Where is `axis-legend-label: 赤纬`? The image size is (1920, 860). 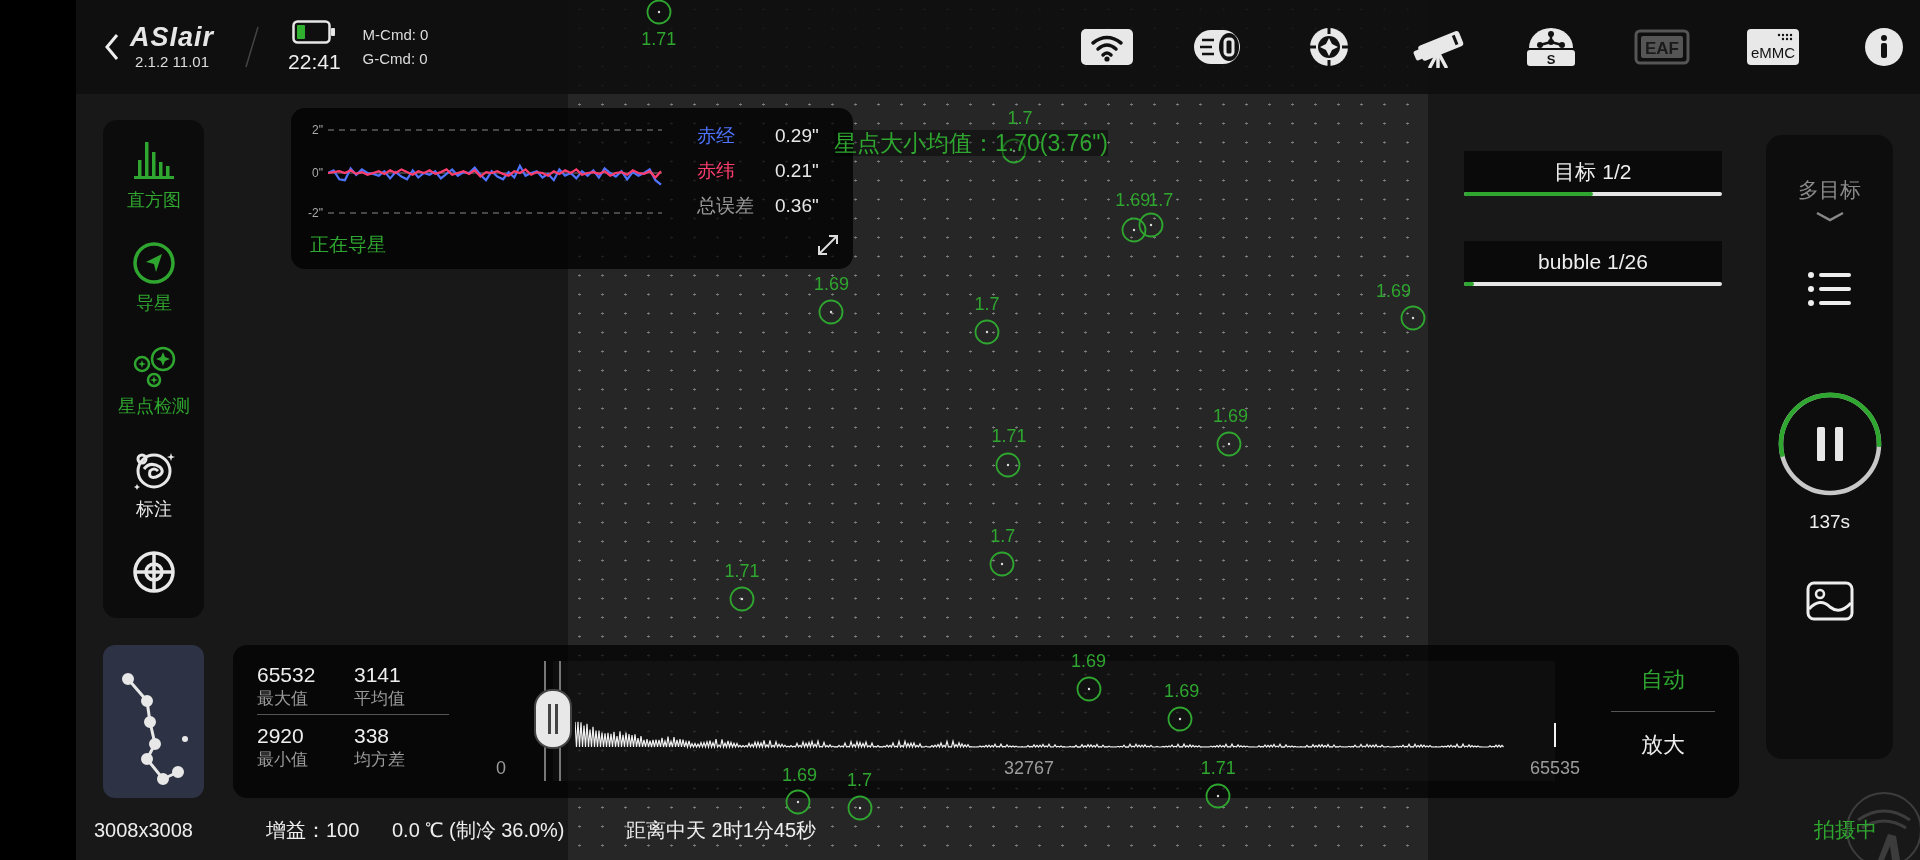
axis-legend-label: 赤纬 is located at coordinates (716, 171).